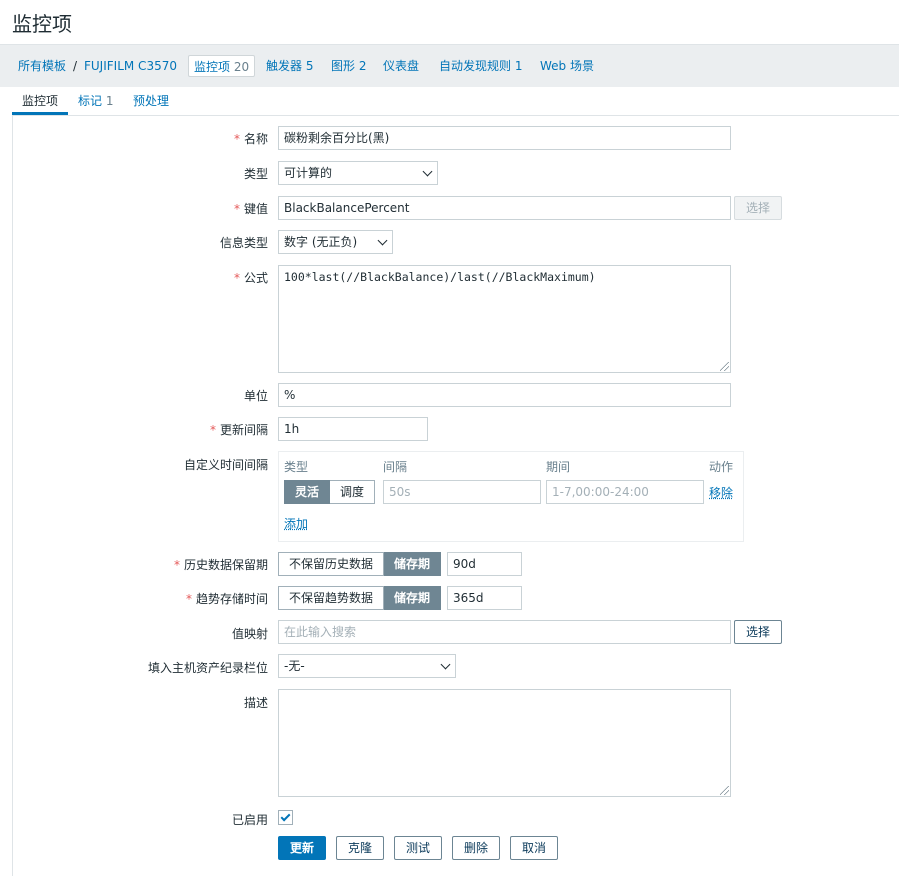  I want to click on breadcrumb-discovery-label: 自动发现规则, so click(475, 66).